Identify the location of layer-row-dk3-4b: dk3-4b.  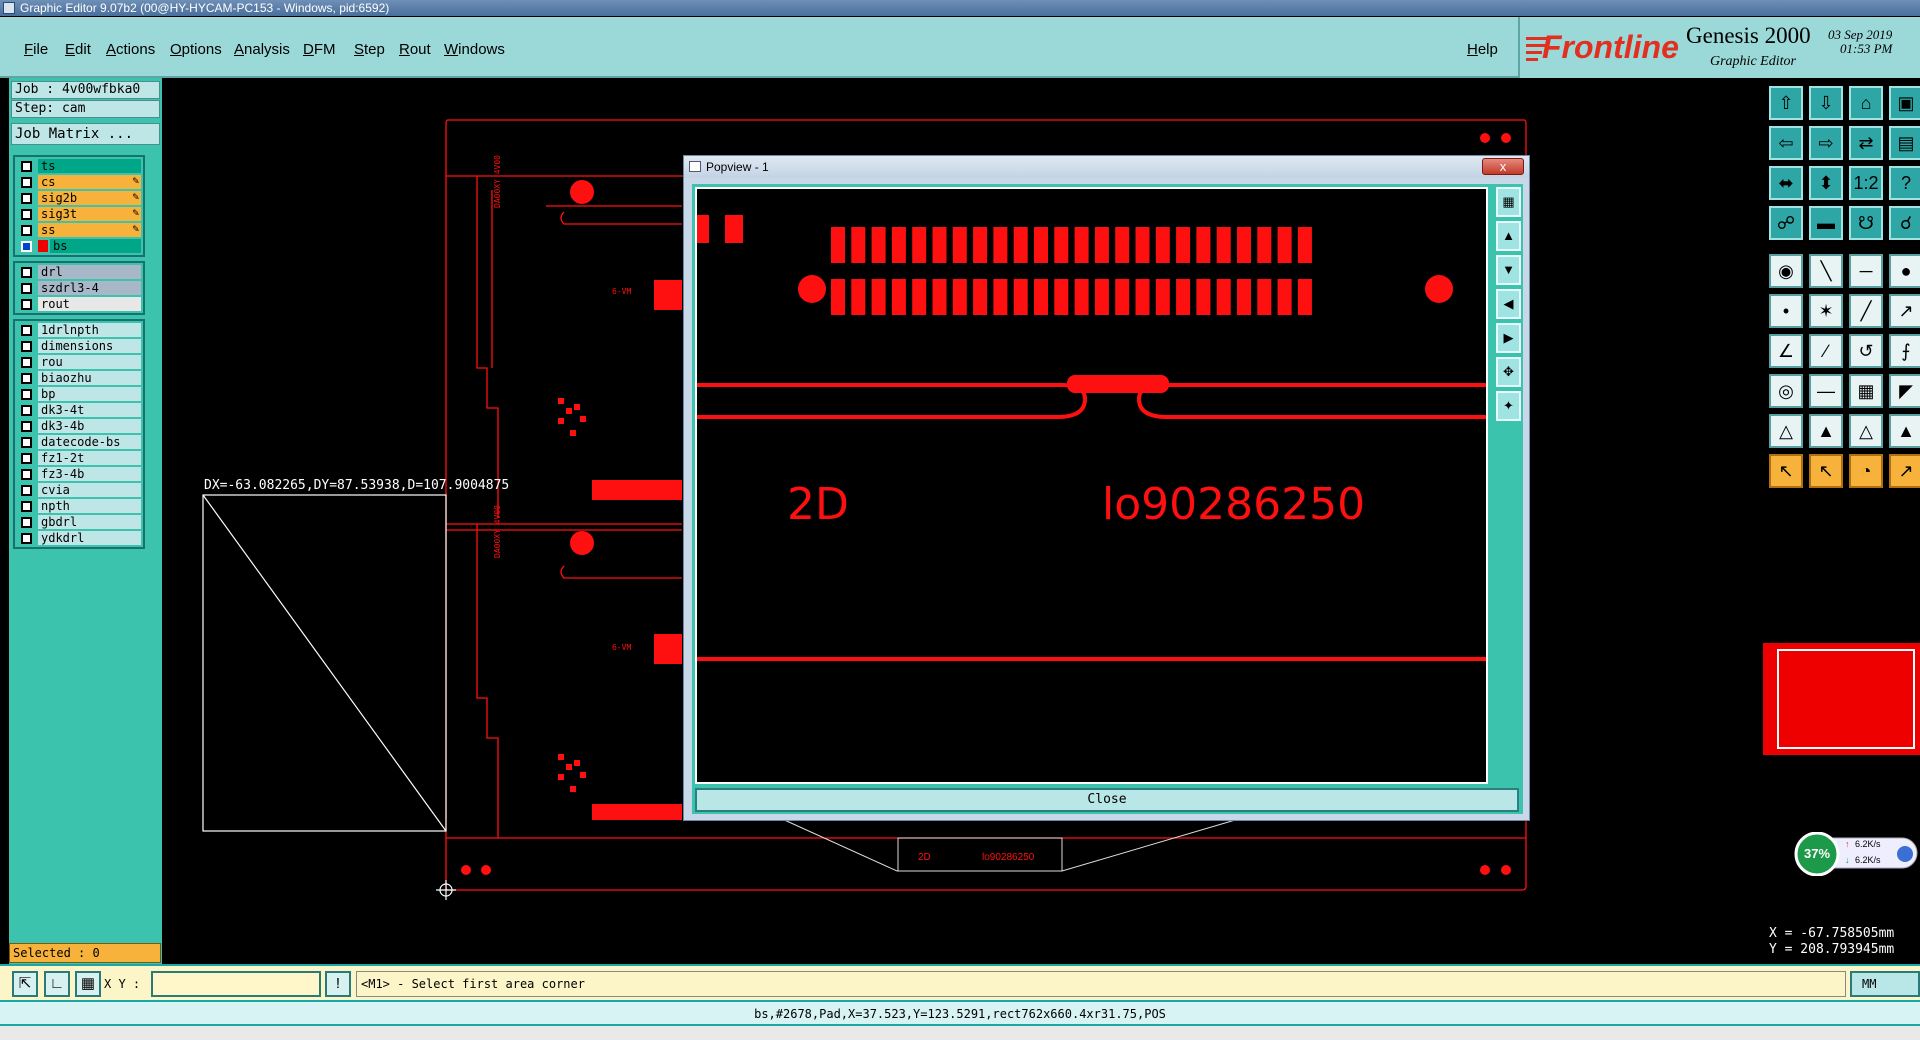
(79, 426).